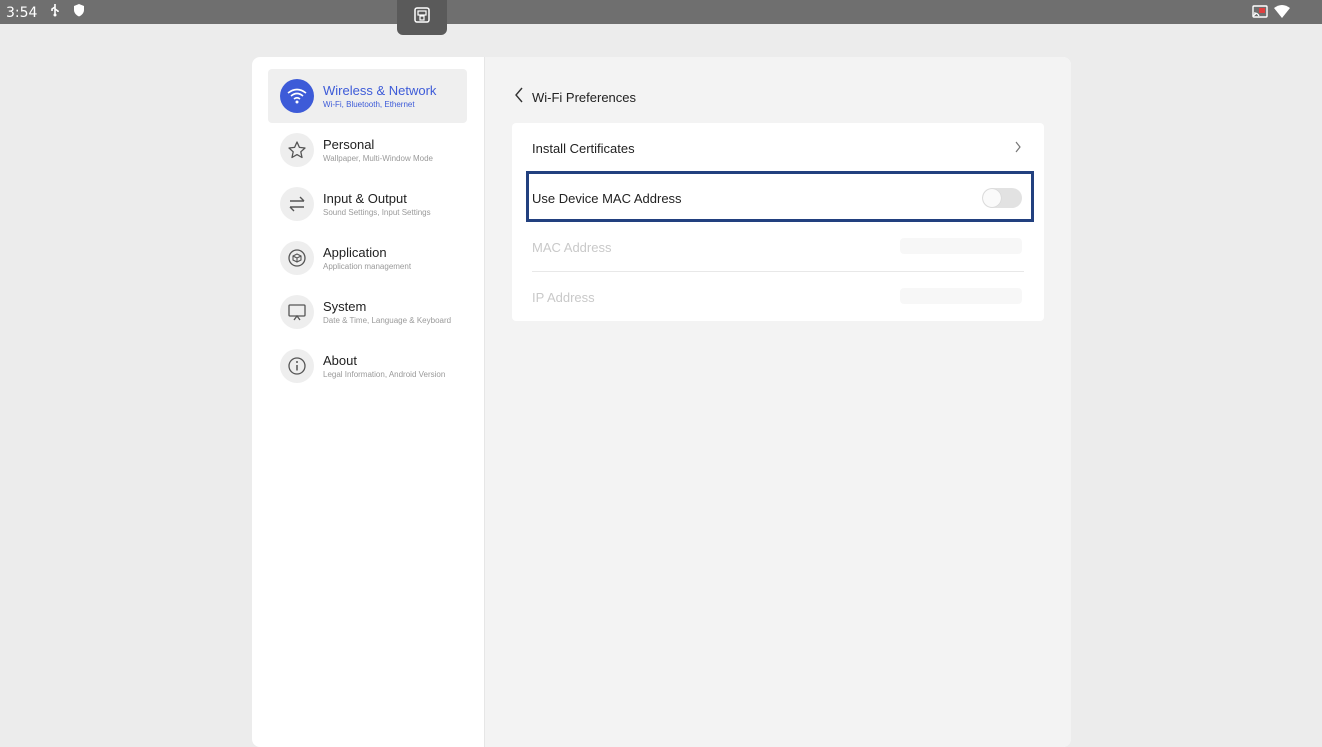 The height and width of the screenshot is (747, 1322). Describe the element at coordinates (519, 97) in the screenshot. I see `back-chevron-icon` at that location.